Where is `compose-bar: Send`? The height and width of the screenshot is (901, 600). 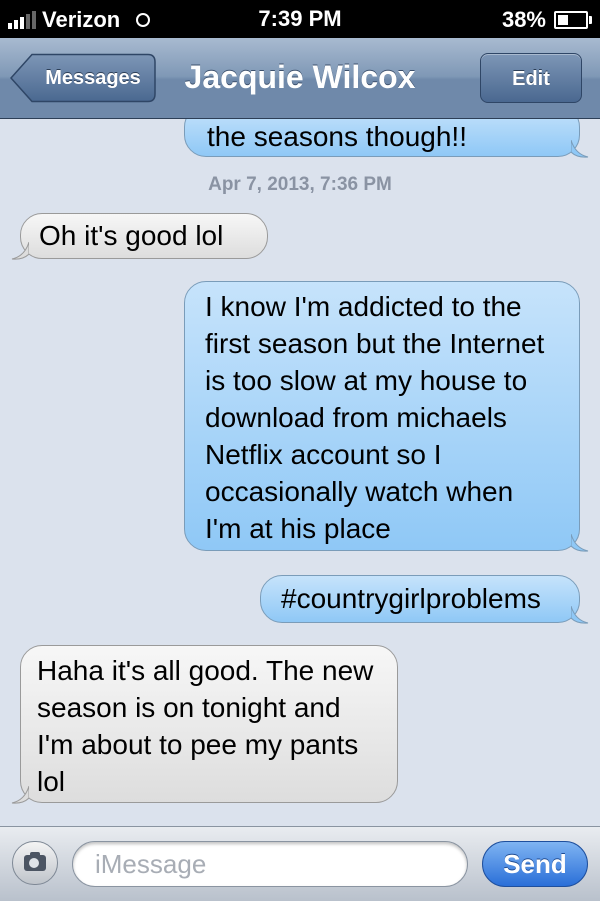
compose-bar: Send is located at coordinates (300, 863).